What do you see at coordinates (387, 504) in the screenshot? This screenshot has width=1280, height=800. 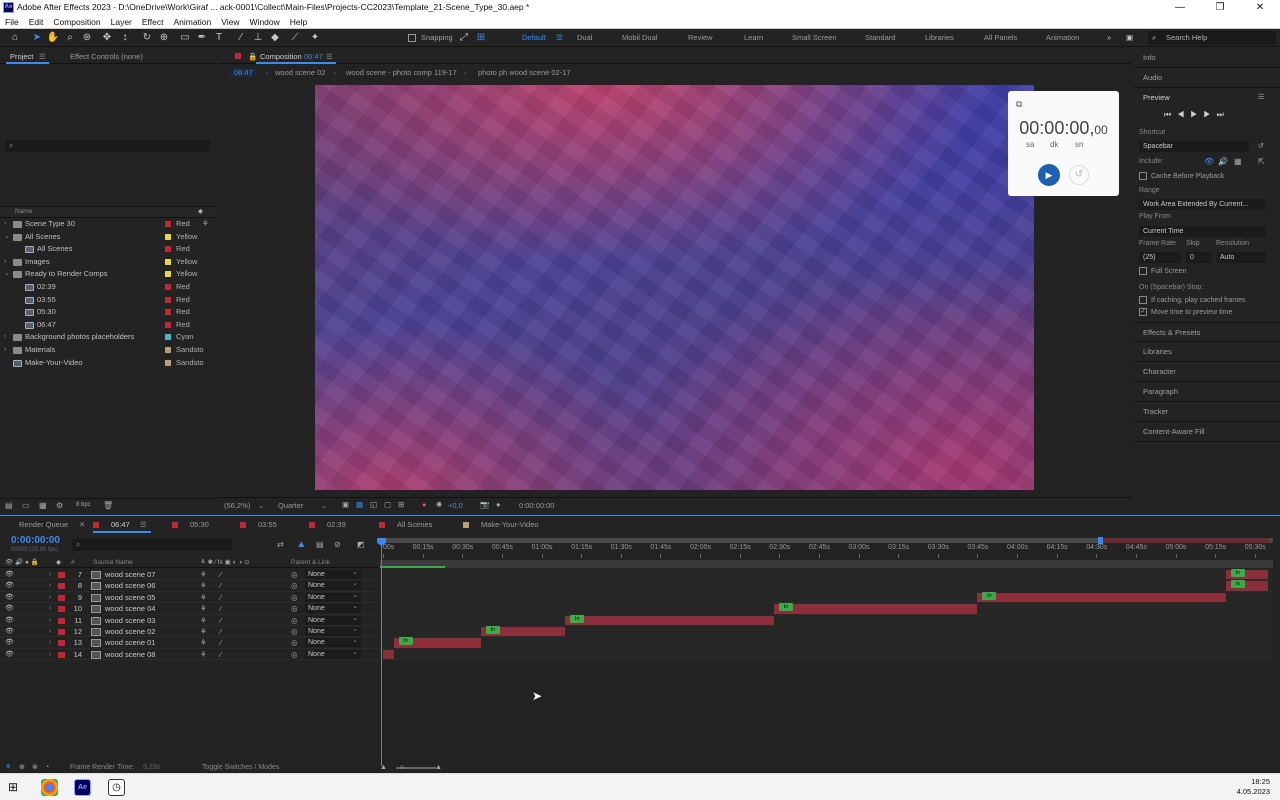 I see `guides-icon: ▢` at bounding box center [387, 504].